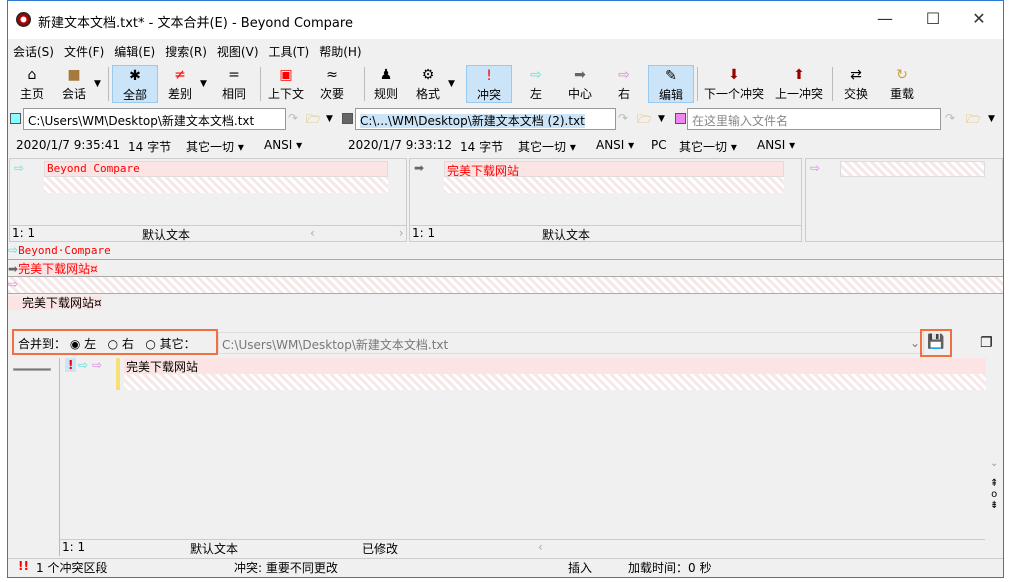 This screenshot has height=582, width=1011. I want to click on maximize-button: ☐, so click(933, 18).